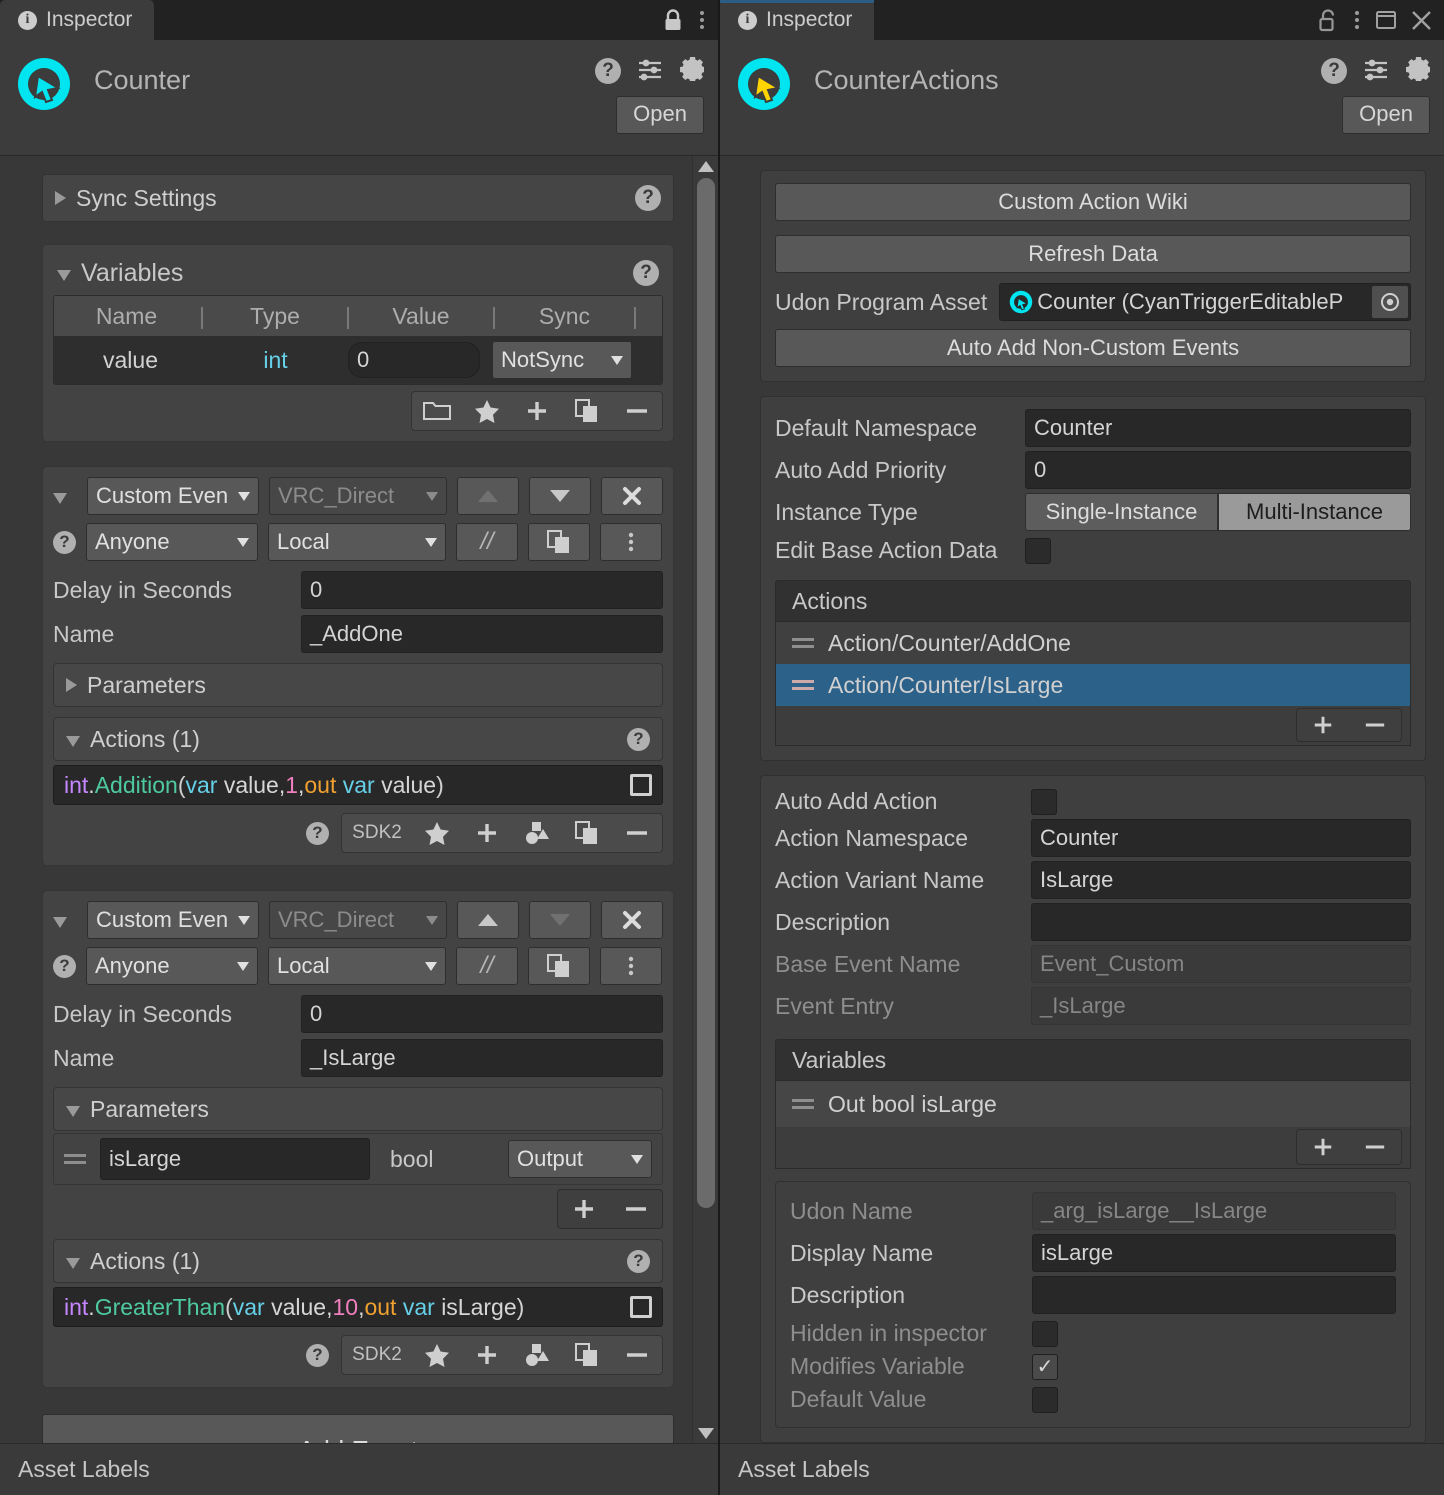 Image resolution: width=1444 pixels, height=1495 pixels. What do you see at coordinates (1214, 1253) in the screenshot?
I see `display-name-input: isLarge` at bounding box center [1214, 1253].